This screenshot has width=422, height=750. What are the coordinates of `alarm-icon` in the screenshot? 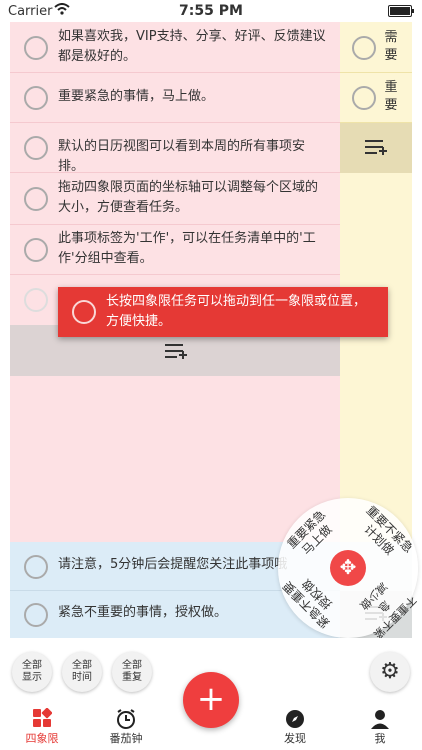 It's located at (126, 719).